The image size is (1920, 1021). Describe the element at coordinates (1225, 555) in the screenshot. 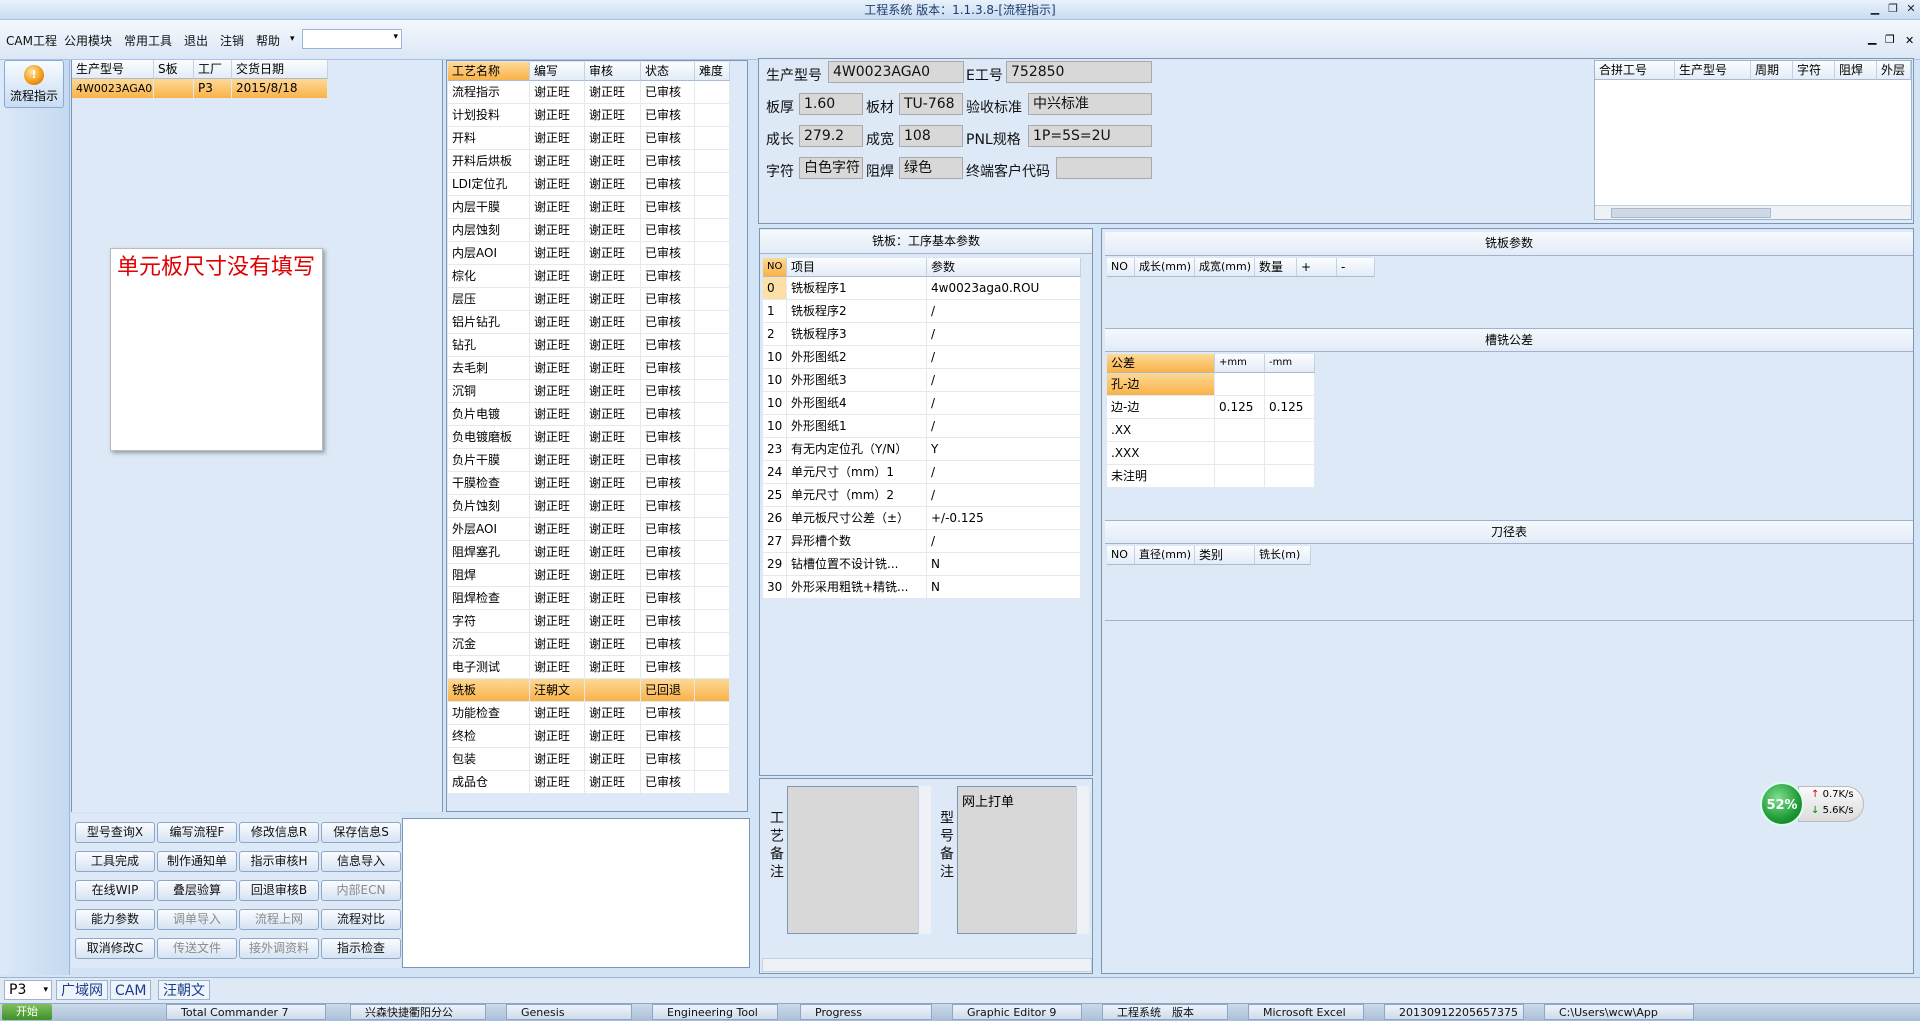

I see `col-header: 类别` at that location.